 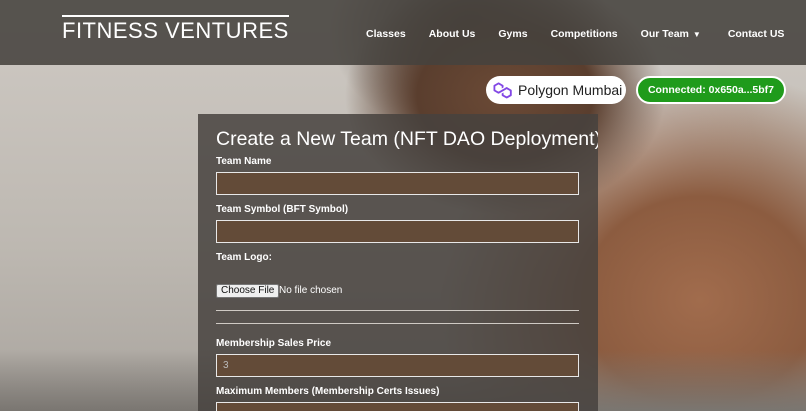 I want to click on team-name-label: Team Name, so click(x=244, y=161).